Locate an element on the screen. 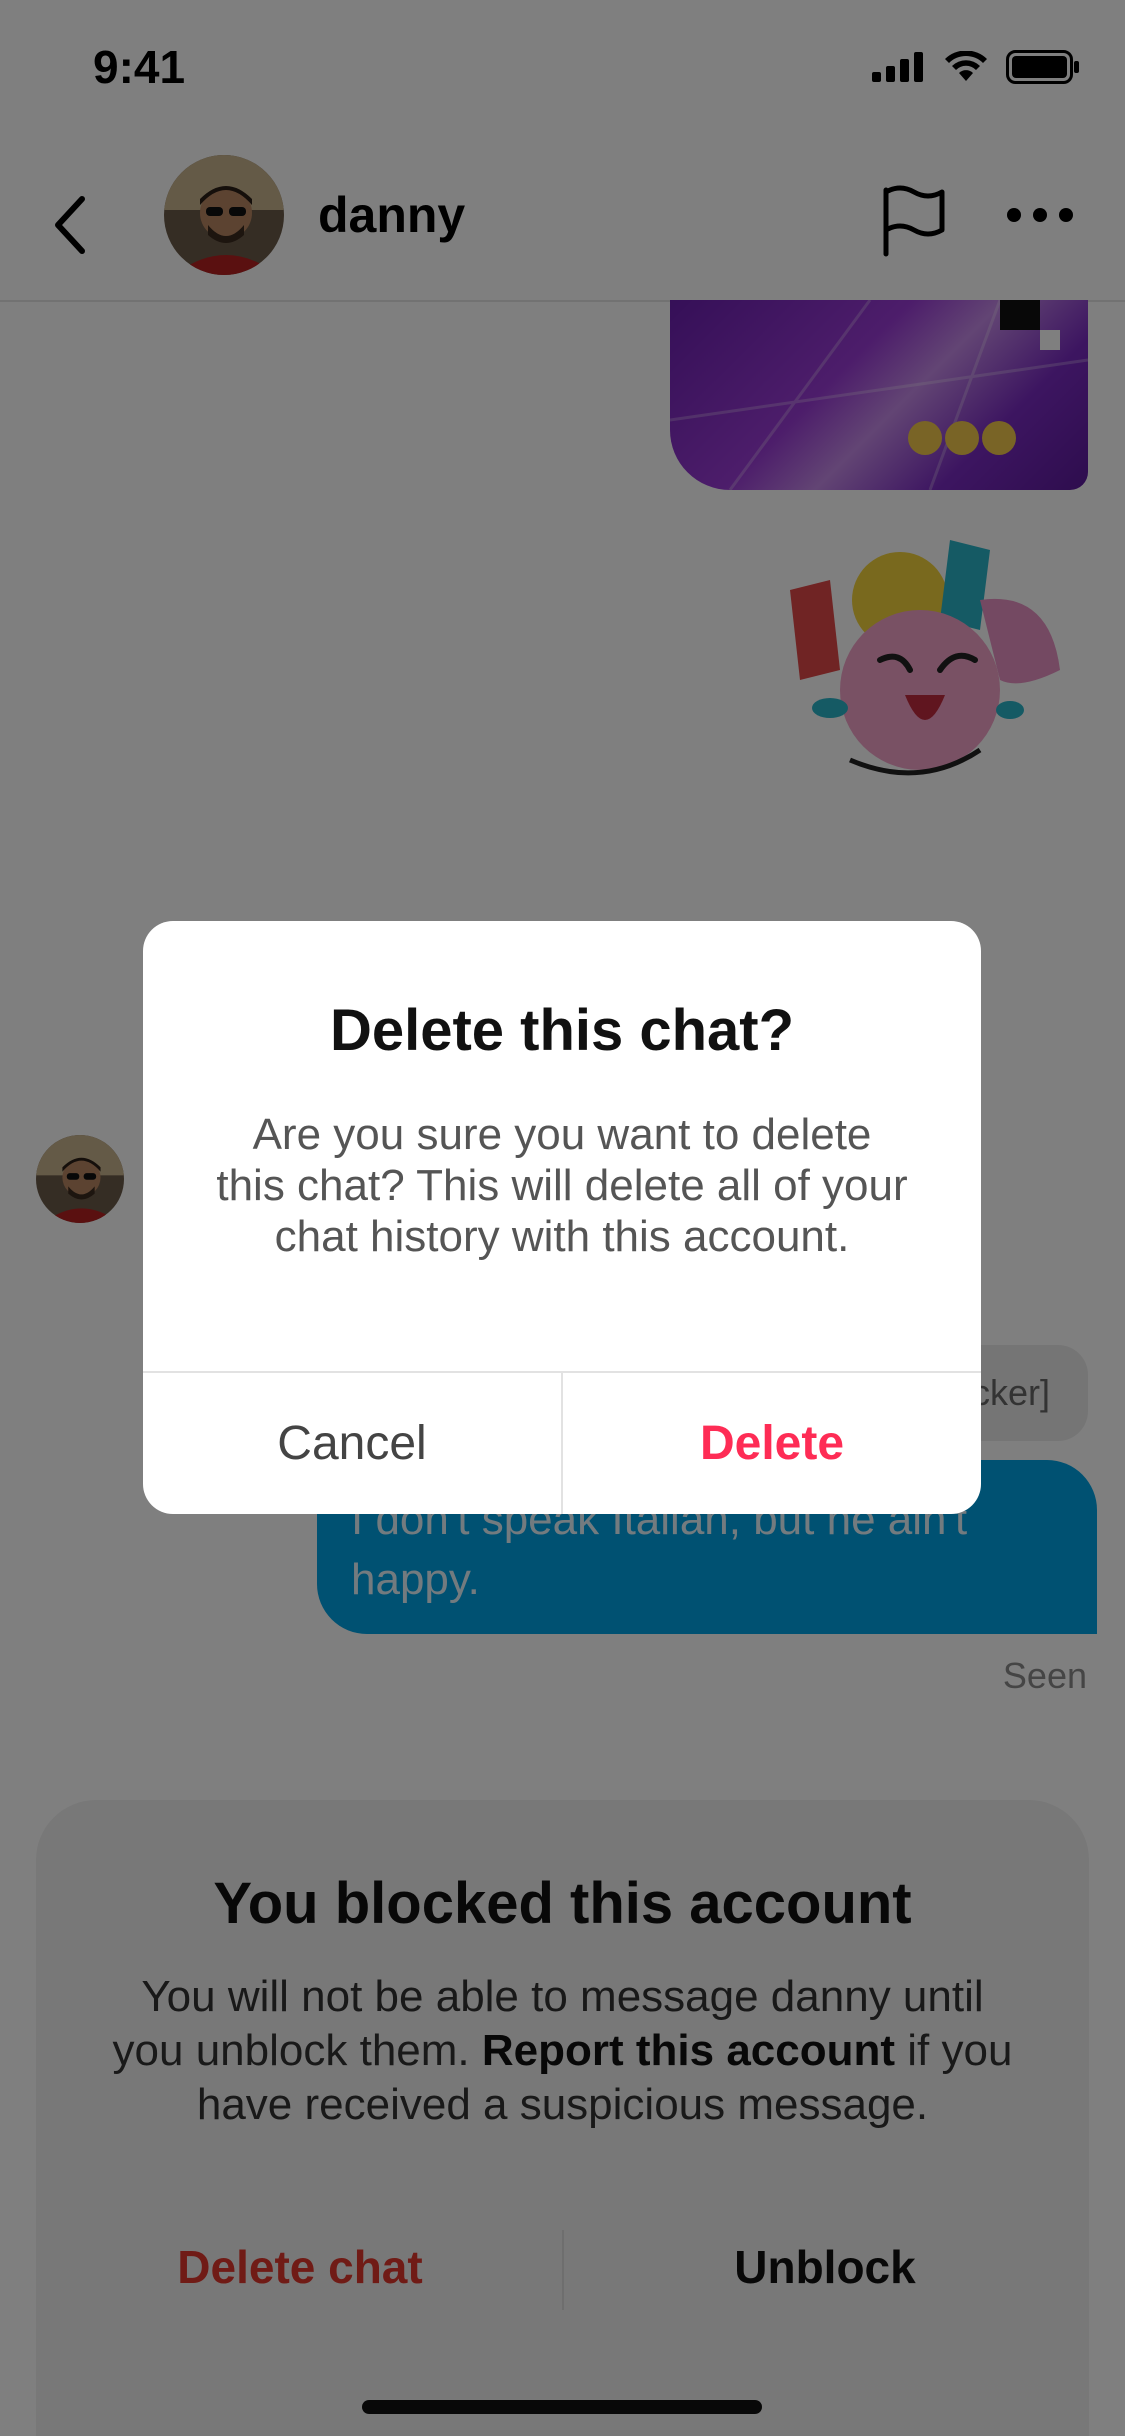 The height and width of the screenshot is (2436, 1125). delete-button: Delete is located at coordinates (772, 1443).